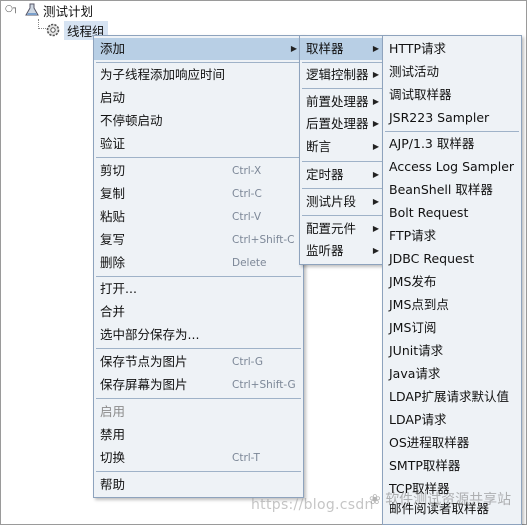  What do you see at coordinates (198, 217) in the screenshot?
I see `menu-item-paste: 粘贴 Ctrl-V` at bounding box center [198, 217].